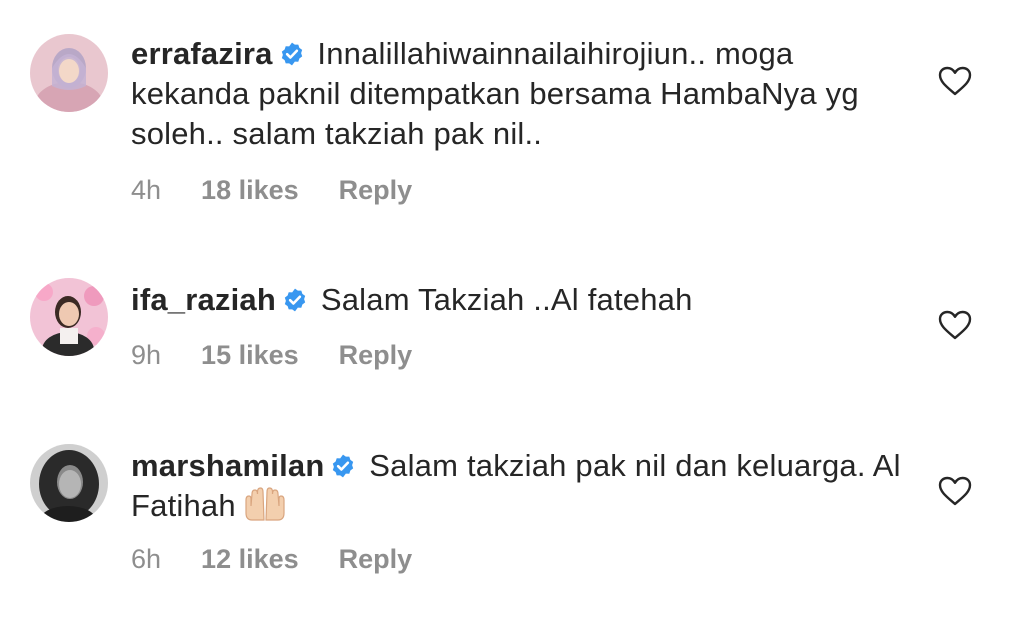 The width and height of the screenshot is (1024, 628). Describe the element at coordinates (146, 355) in the screenshot. I see `comment-time: 9h` at that location.